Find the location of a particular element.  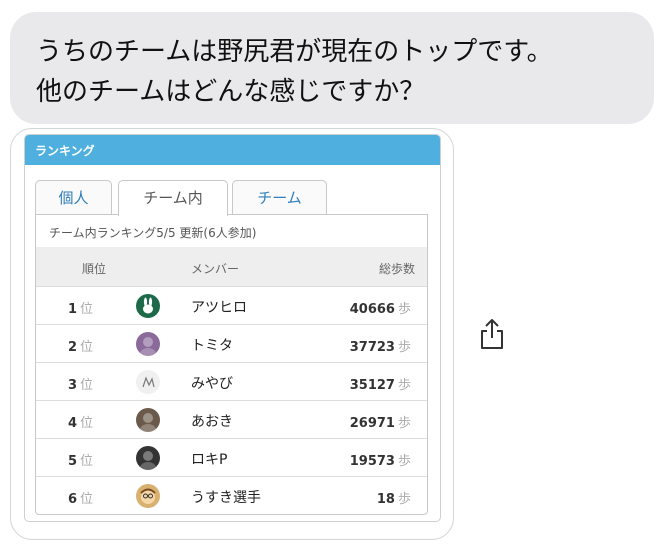

table-row: 1 位 アツヒロ 40666 歩 is located at coordinates (231, 305).